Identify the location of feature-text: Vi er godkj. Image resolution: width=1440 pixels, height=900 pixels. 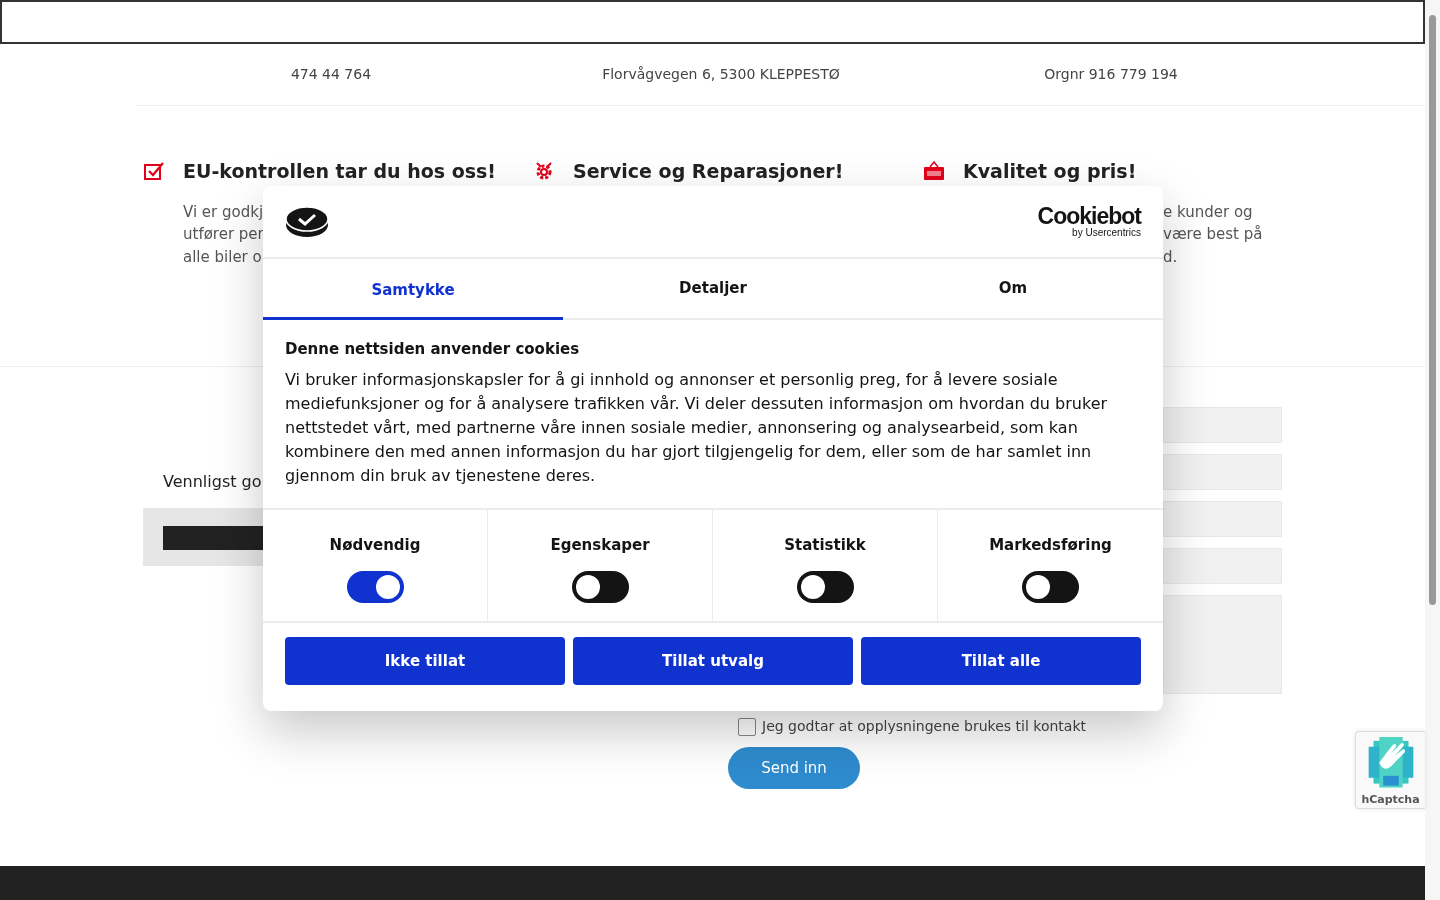
(223, 212).